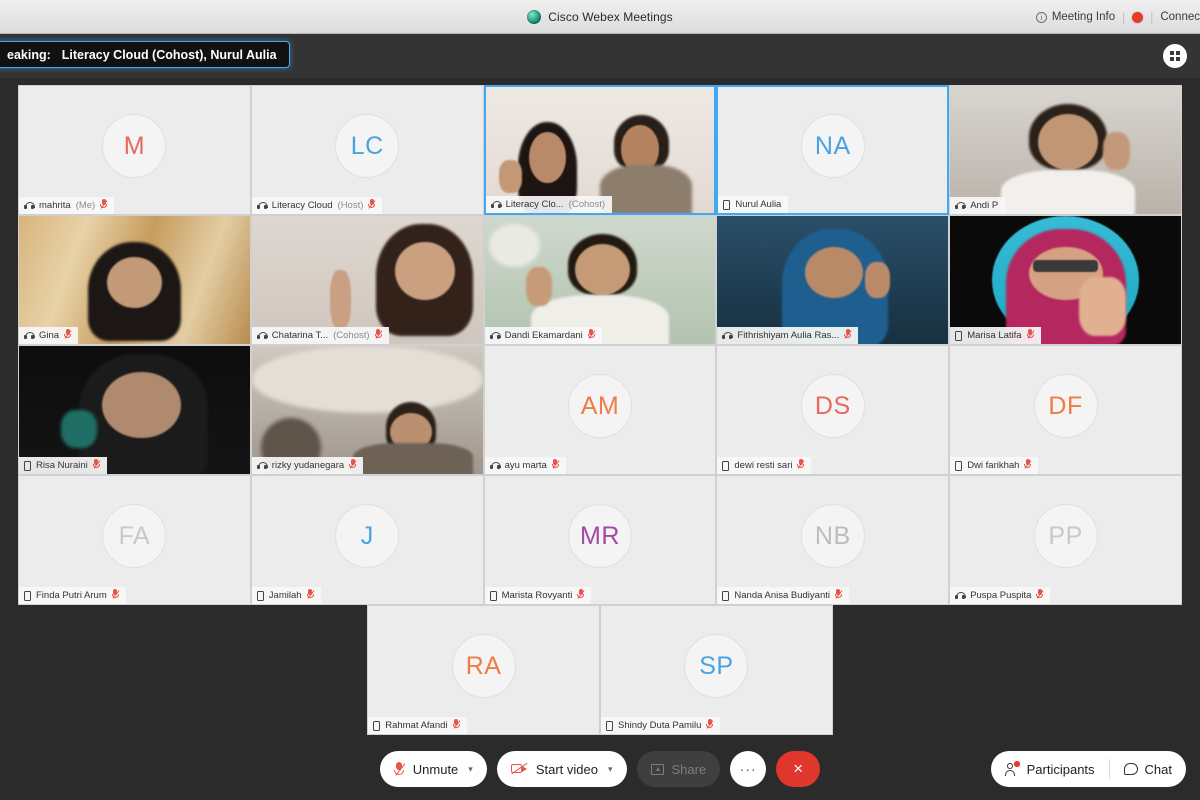  I want to click on participant-tile: Gina, so click(134, 280).